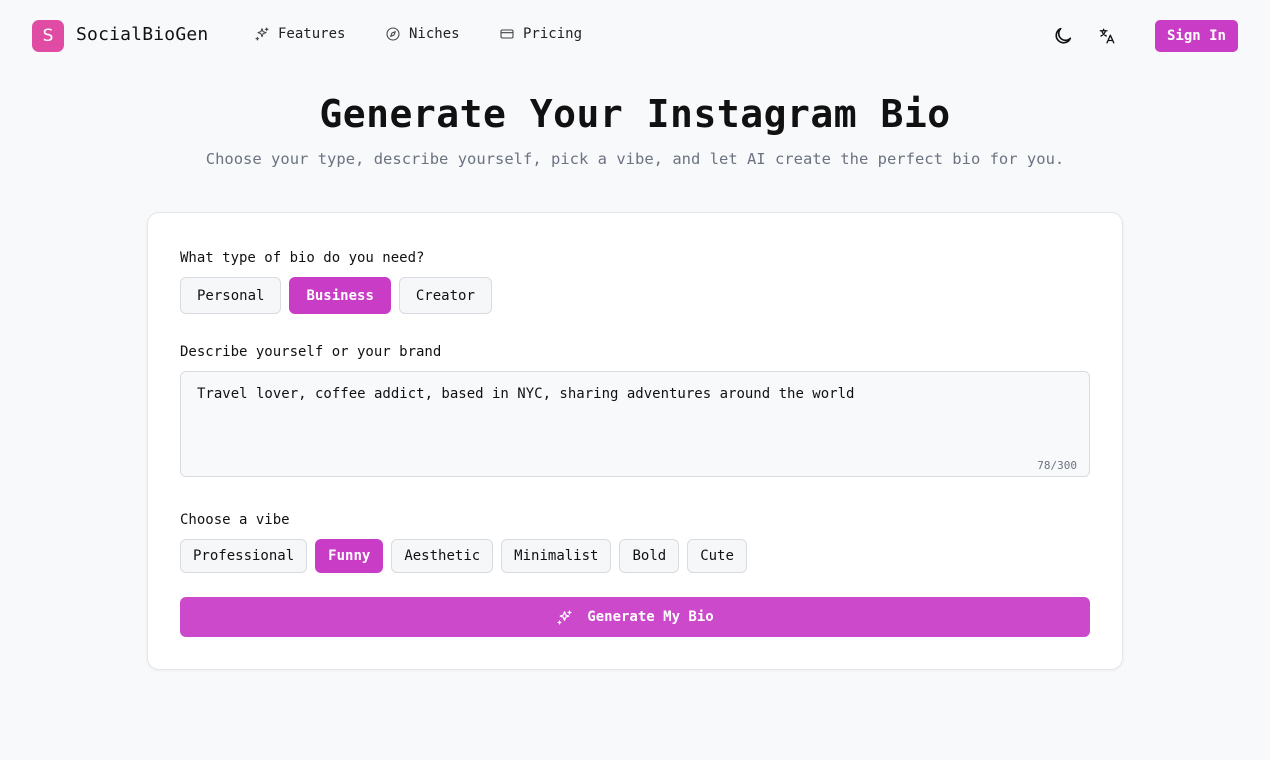  What do you see at coordinates (649, 556) in the screenshot?
I see `vibe-bold: Bold` at bounding box center [649, 556].